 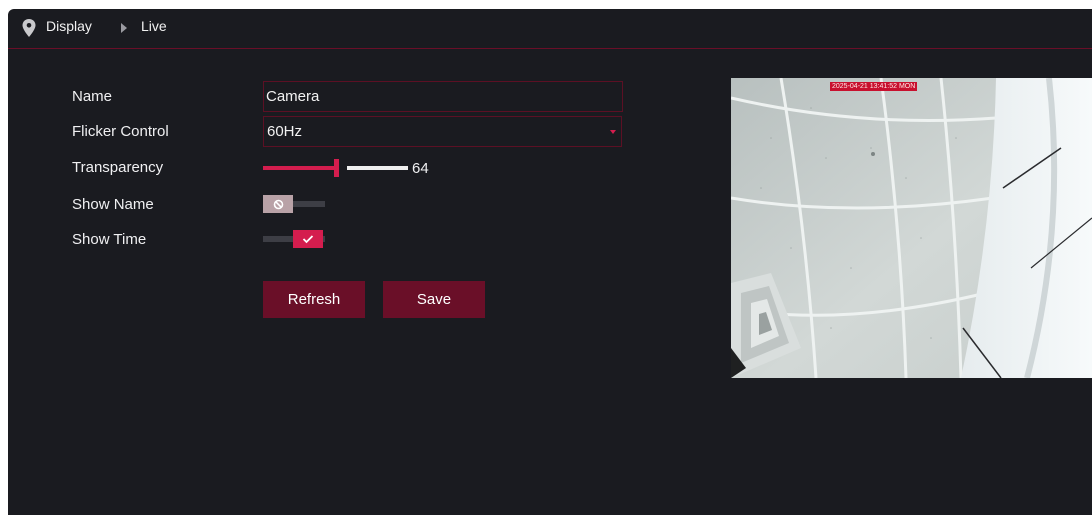 I want to click on breadcrumb-live: Live, so click(x=154, y=26).